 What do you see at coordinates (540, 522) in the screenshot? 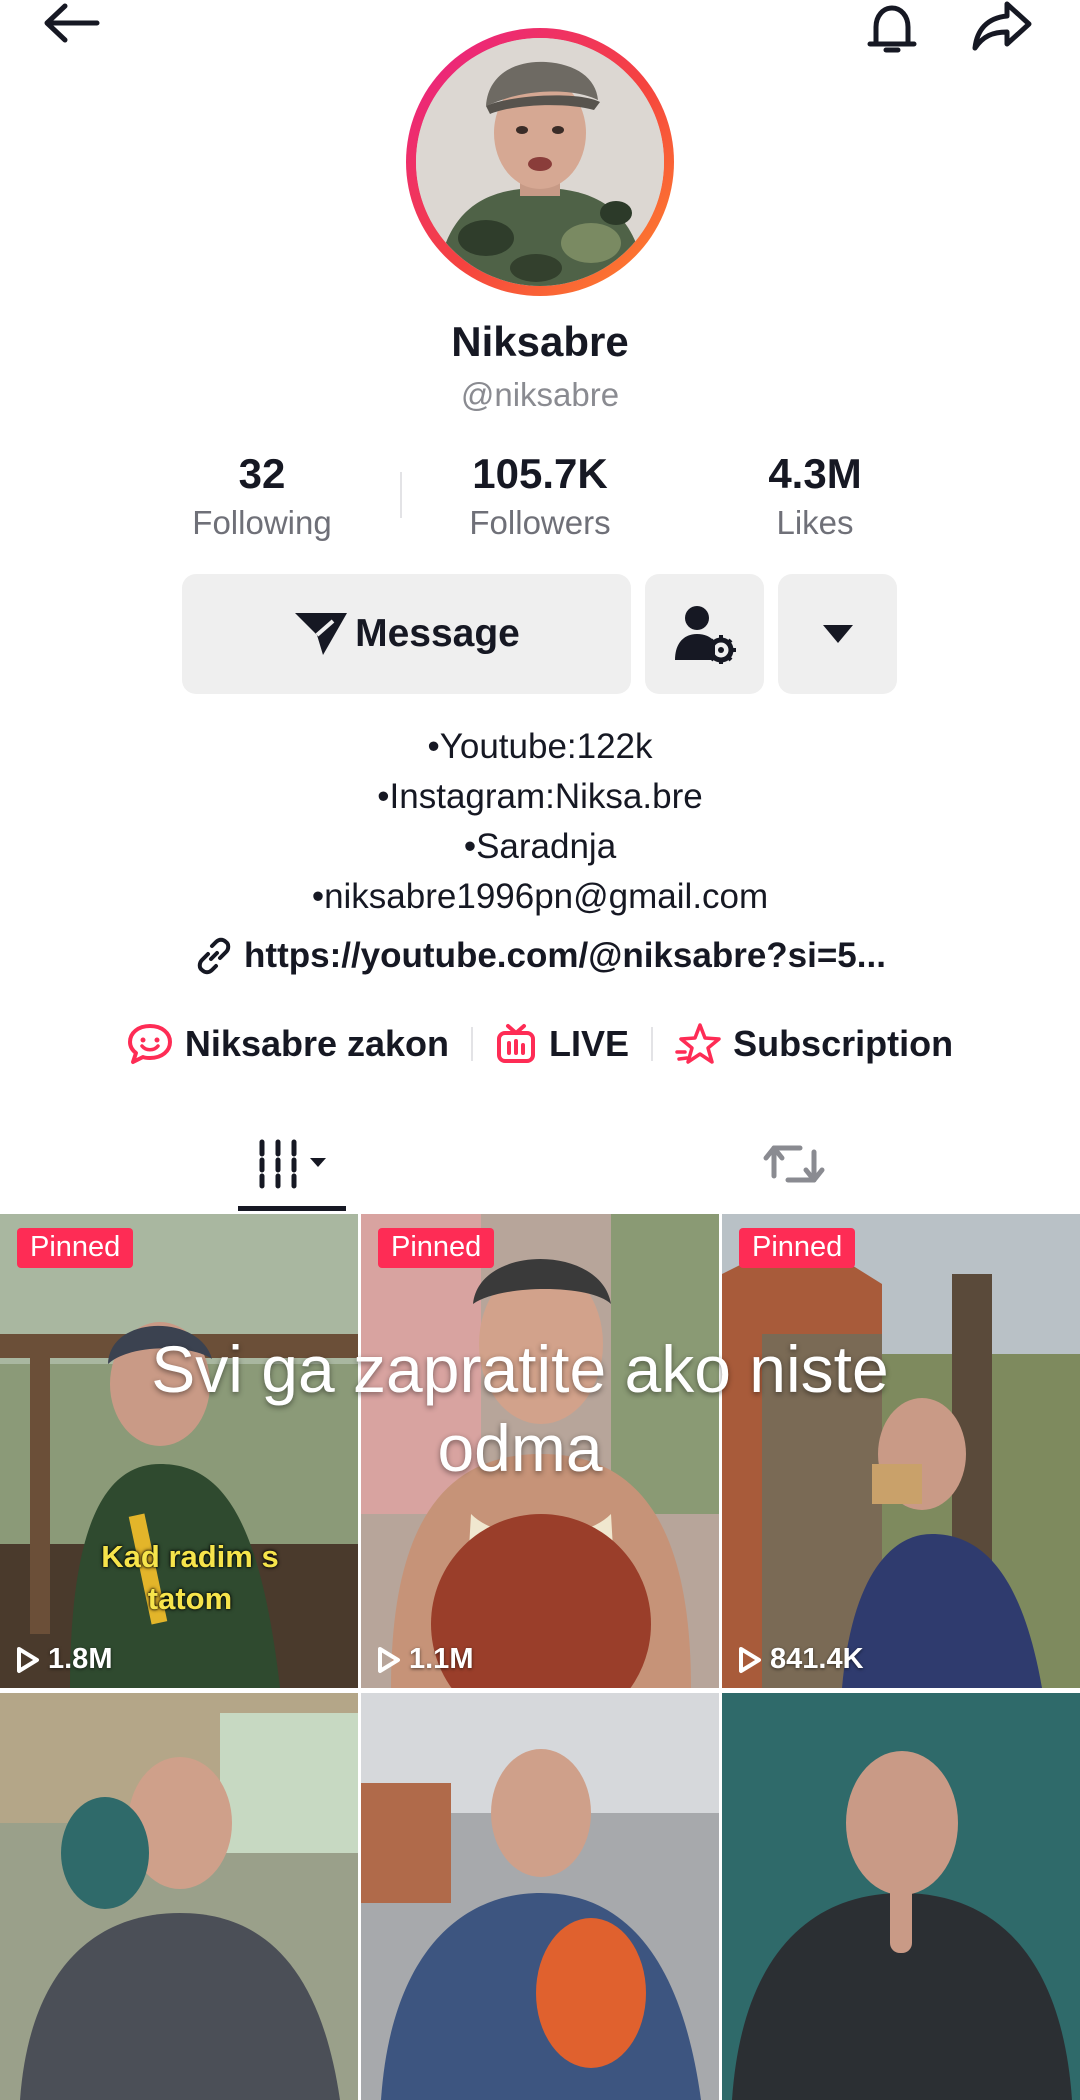
I see `followers-label: Followers` at bounding box center [540, 522].